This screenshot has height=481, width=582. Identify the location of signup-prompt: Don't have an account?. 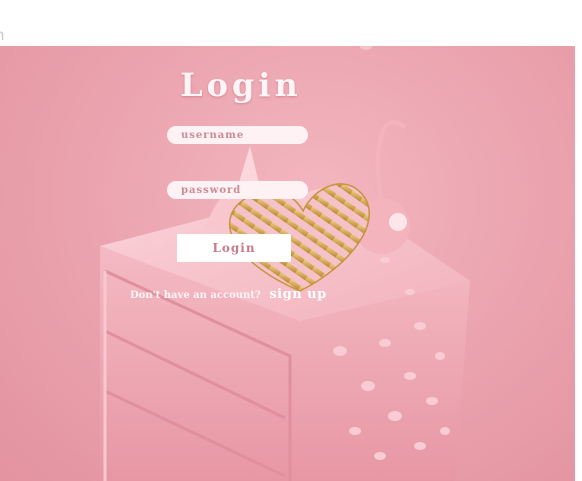
(195, 295).